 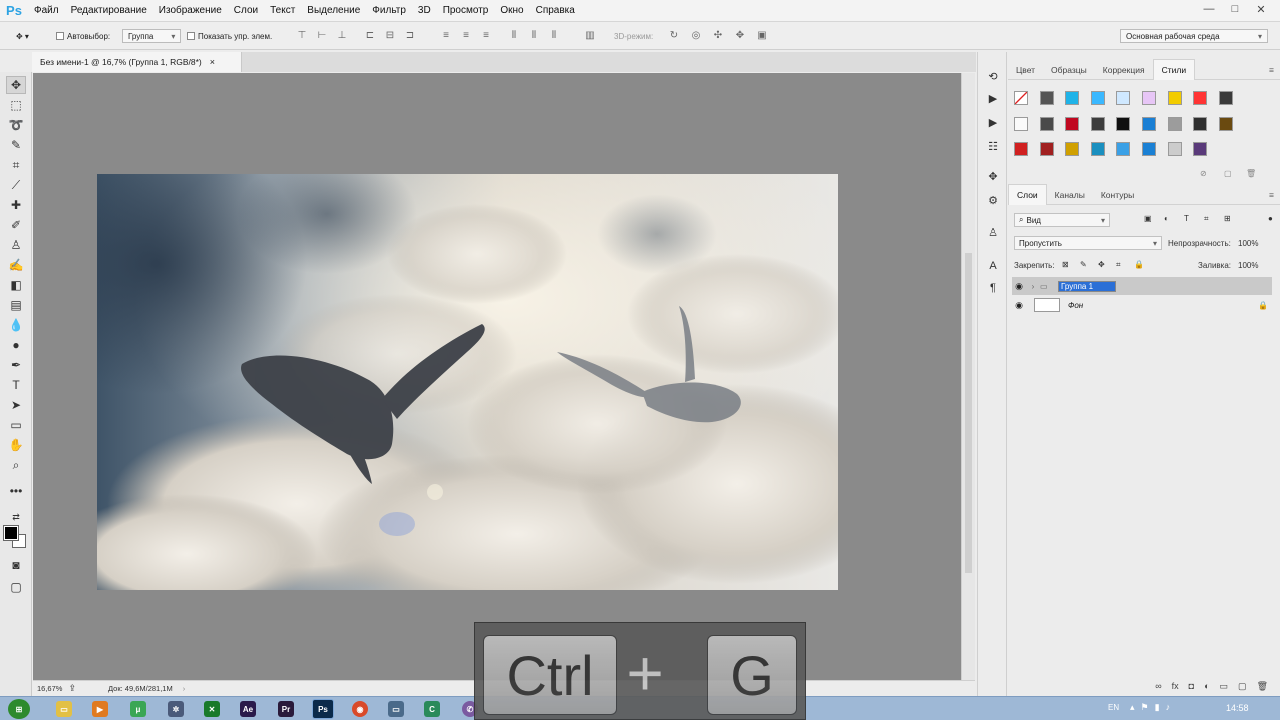 I want to click on menu-3d: 3D, so click(x=424, y=11).